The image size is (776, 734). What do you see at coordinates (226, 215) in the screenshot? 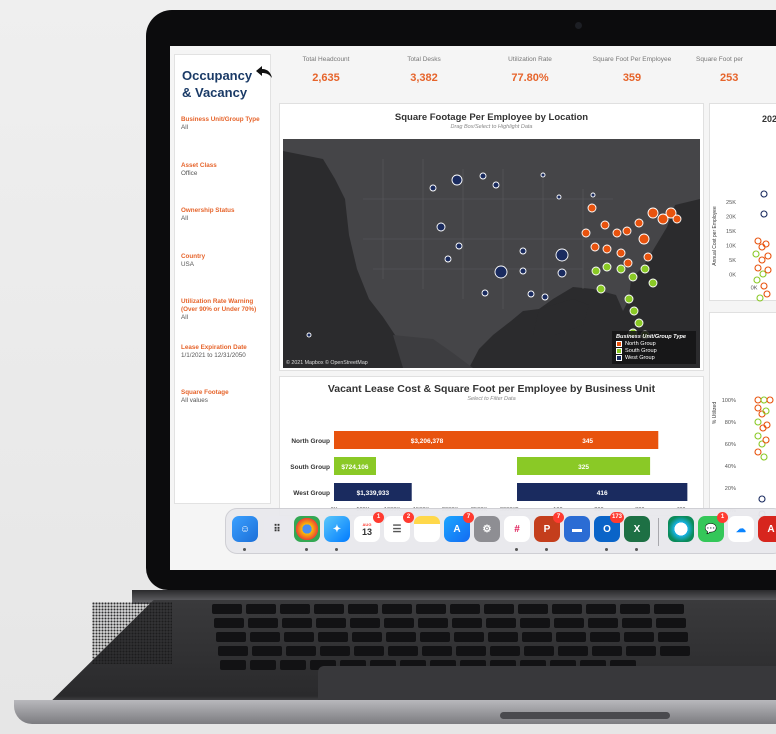
I see `filter-ownership-status: Ownership Status All` at bounding box center [226, 215].